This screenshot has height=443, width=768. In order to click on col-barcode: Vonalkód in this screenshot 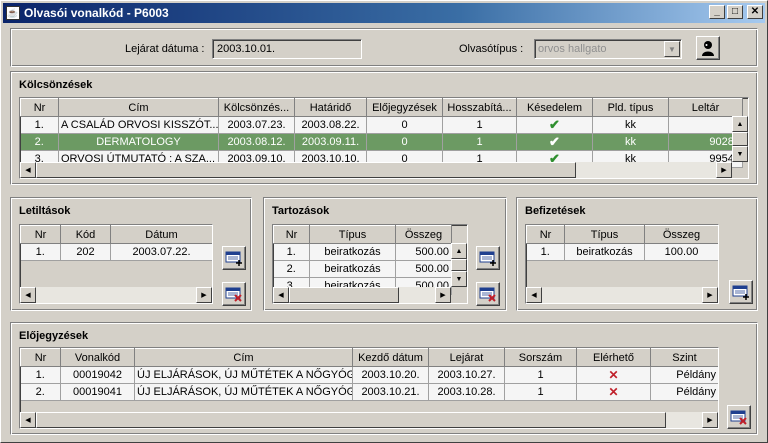, I will do `click(97, 357)`.